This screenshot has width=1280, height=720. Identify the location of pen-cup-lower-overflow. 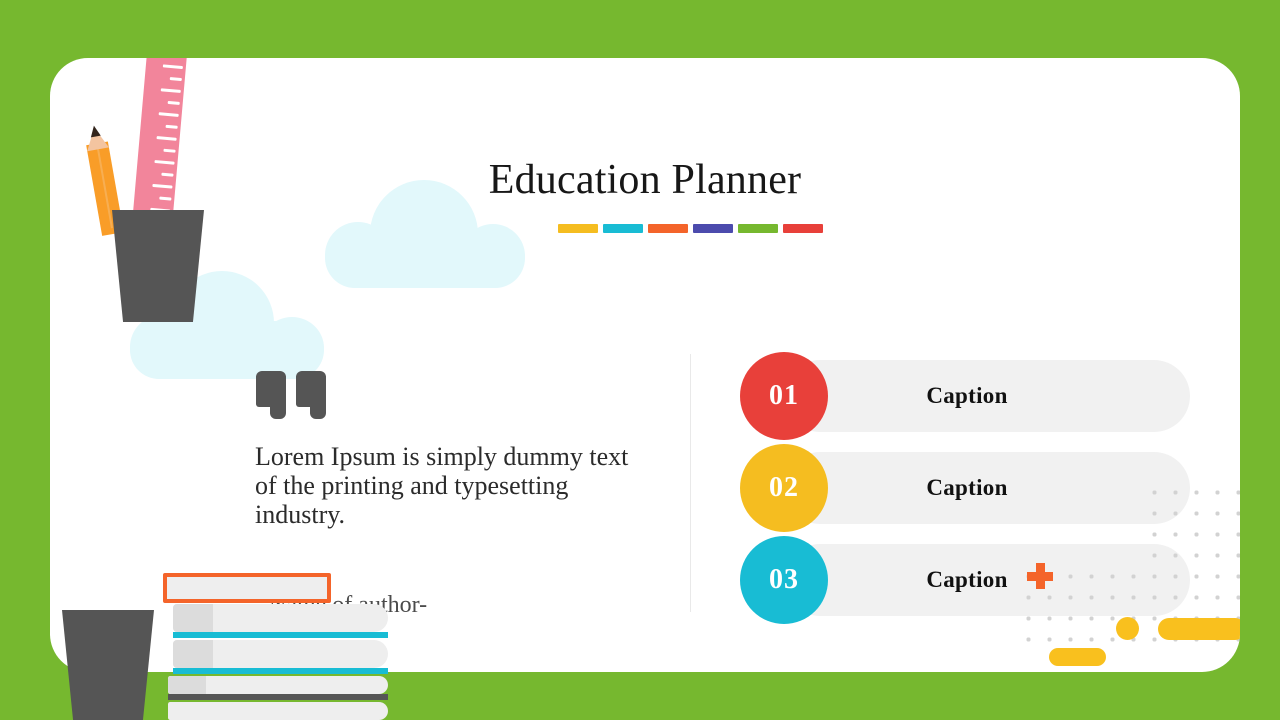
(108, 665).